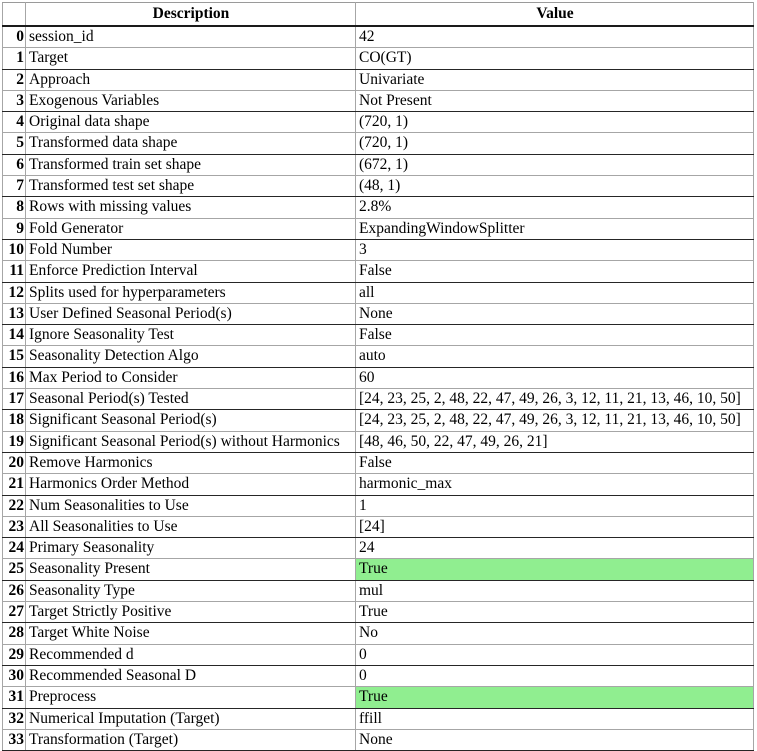 Image resolution: width=757 pixels, height=751 pixels. Describe the element at coordinates (14, 37) in the screenshot. I see `row-index-cell: 0` at that location.